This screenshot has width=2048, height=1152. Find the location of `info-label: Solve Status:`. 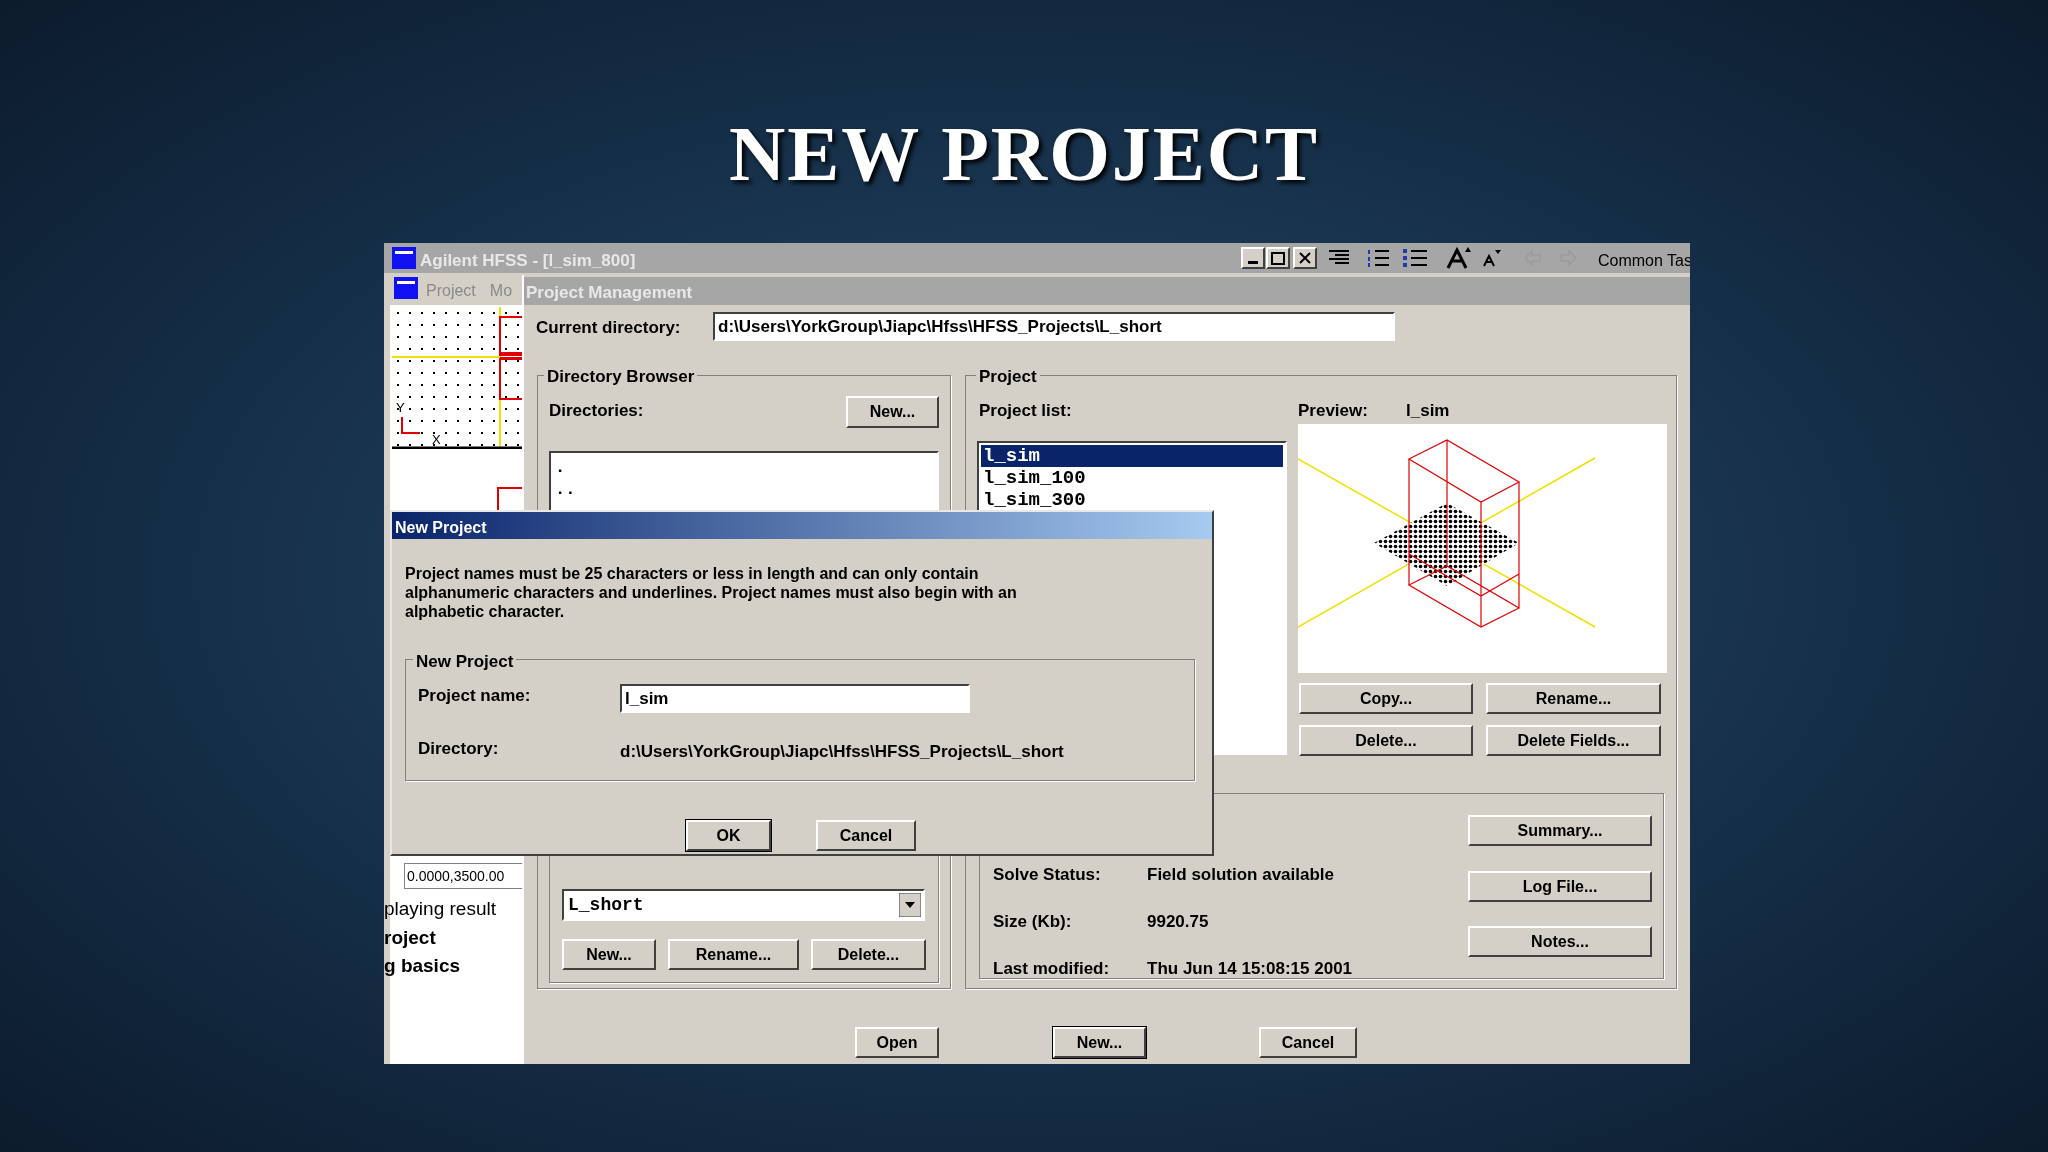

info-label: Solve Status: is located at coordinates (1047, 875).